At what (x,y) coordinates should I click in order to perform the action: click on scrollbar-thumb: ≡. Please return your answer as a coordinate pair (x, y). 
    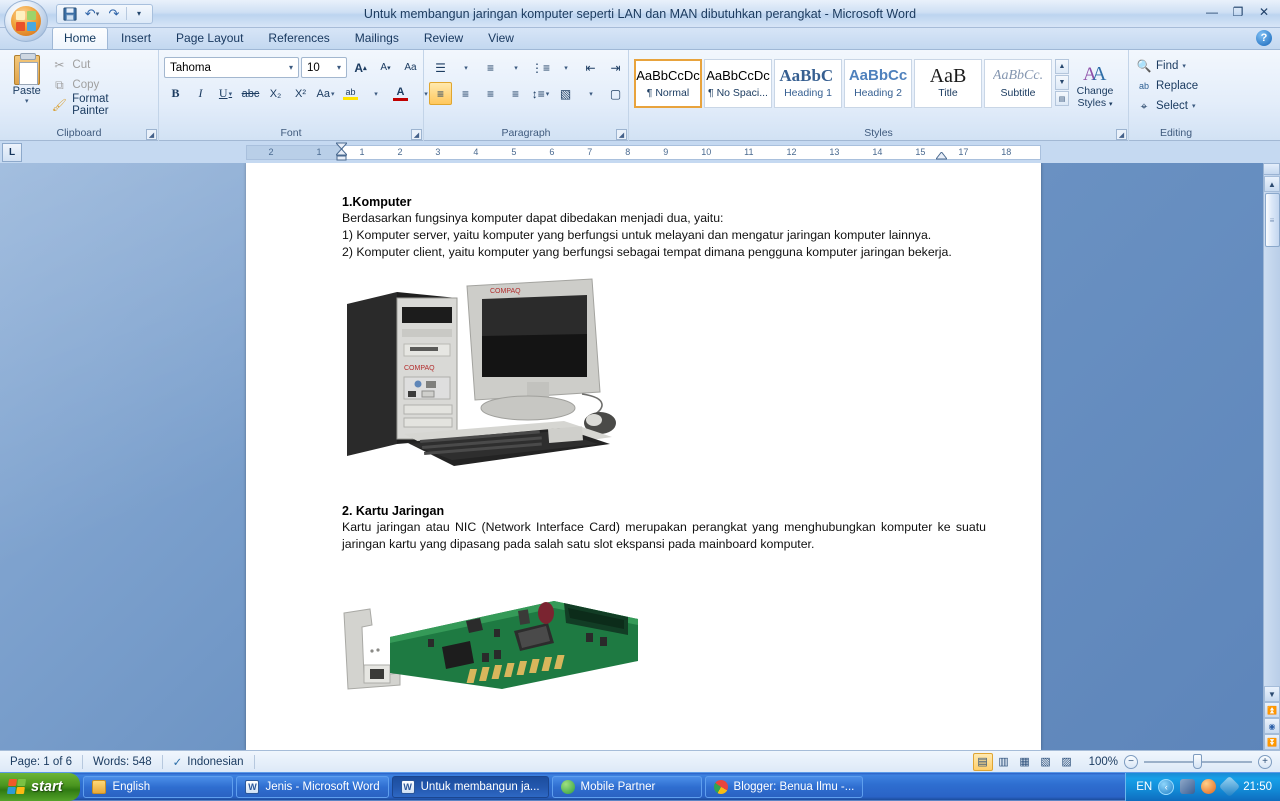
    Looking at the image, I should click on (1272, 220).